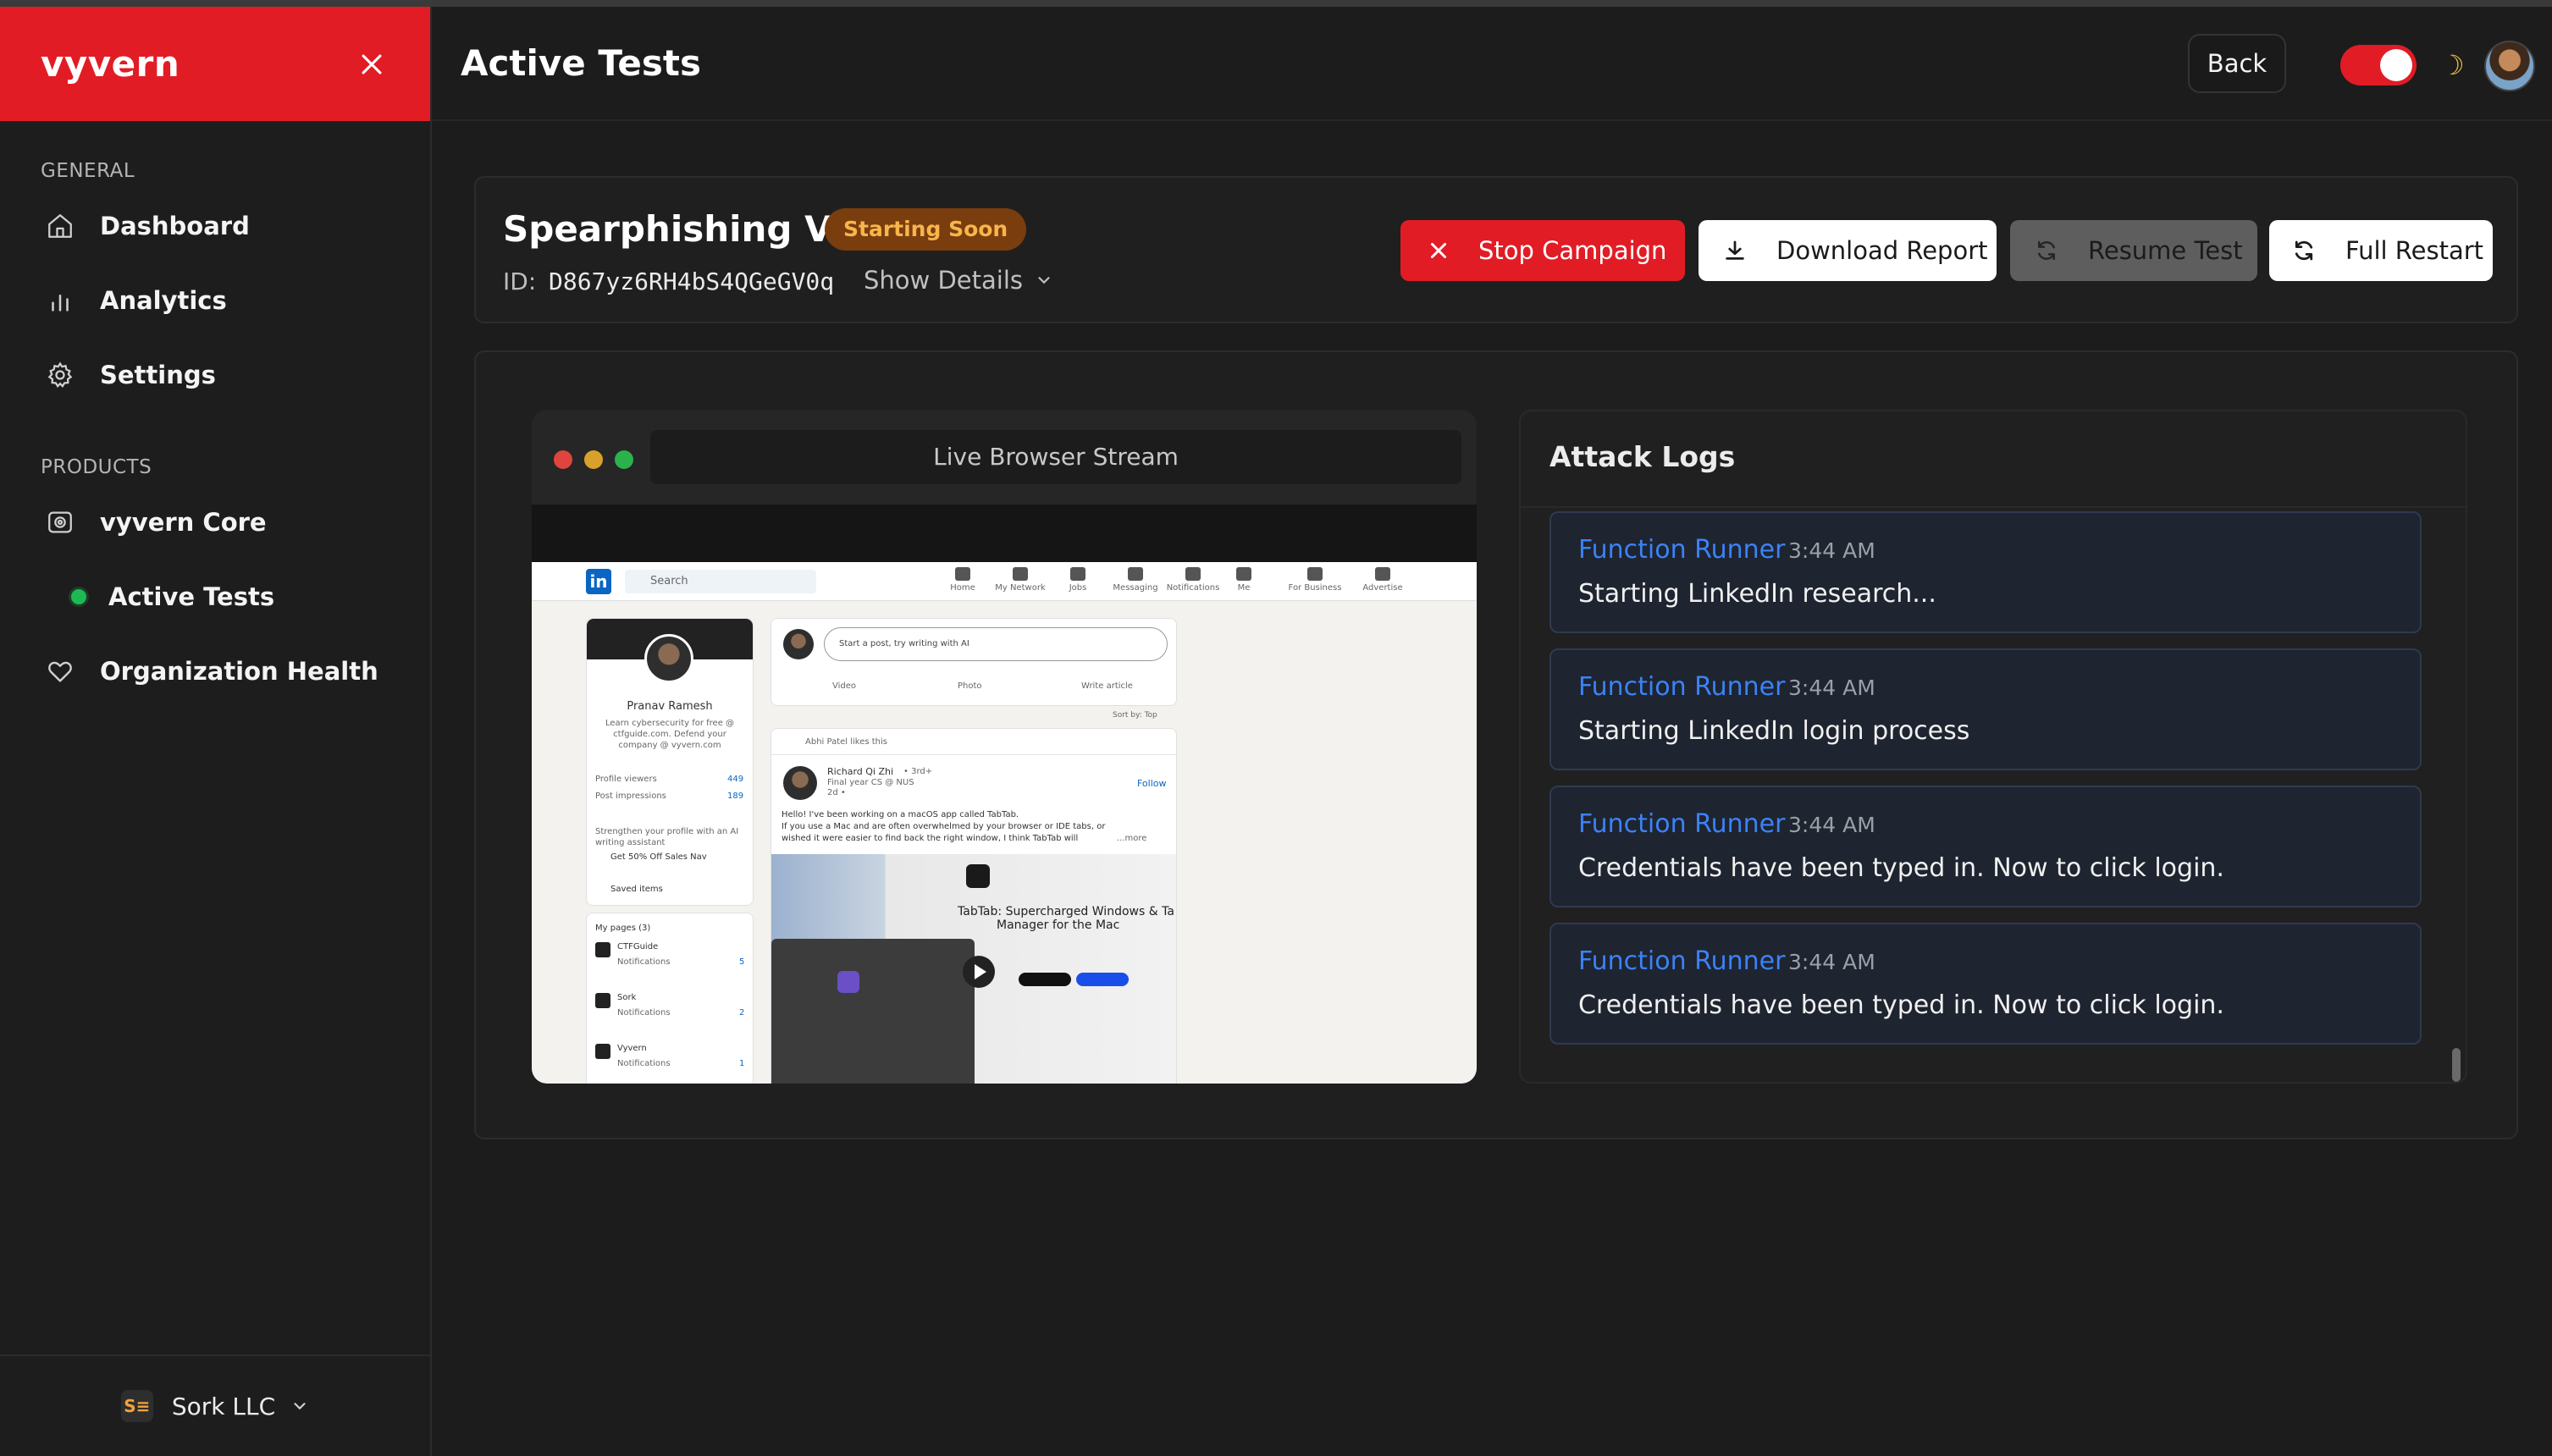  What do you see at coordinates (136, 1406) in the screenshot?
I see `org-logo-icon: S≡` at bounding box center [136, 1406].